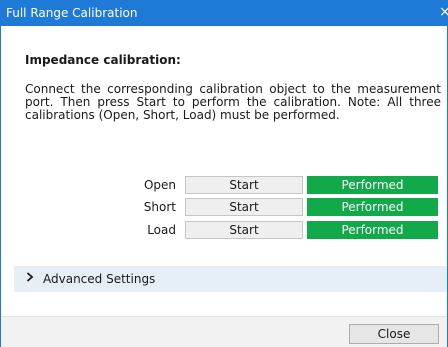 This screenshot has width=448, height=347. Describe the element at coordinates (244, 207) in the screenshot. I see `start-short-button: Start` at that location.